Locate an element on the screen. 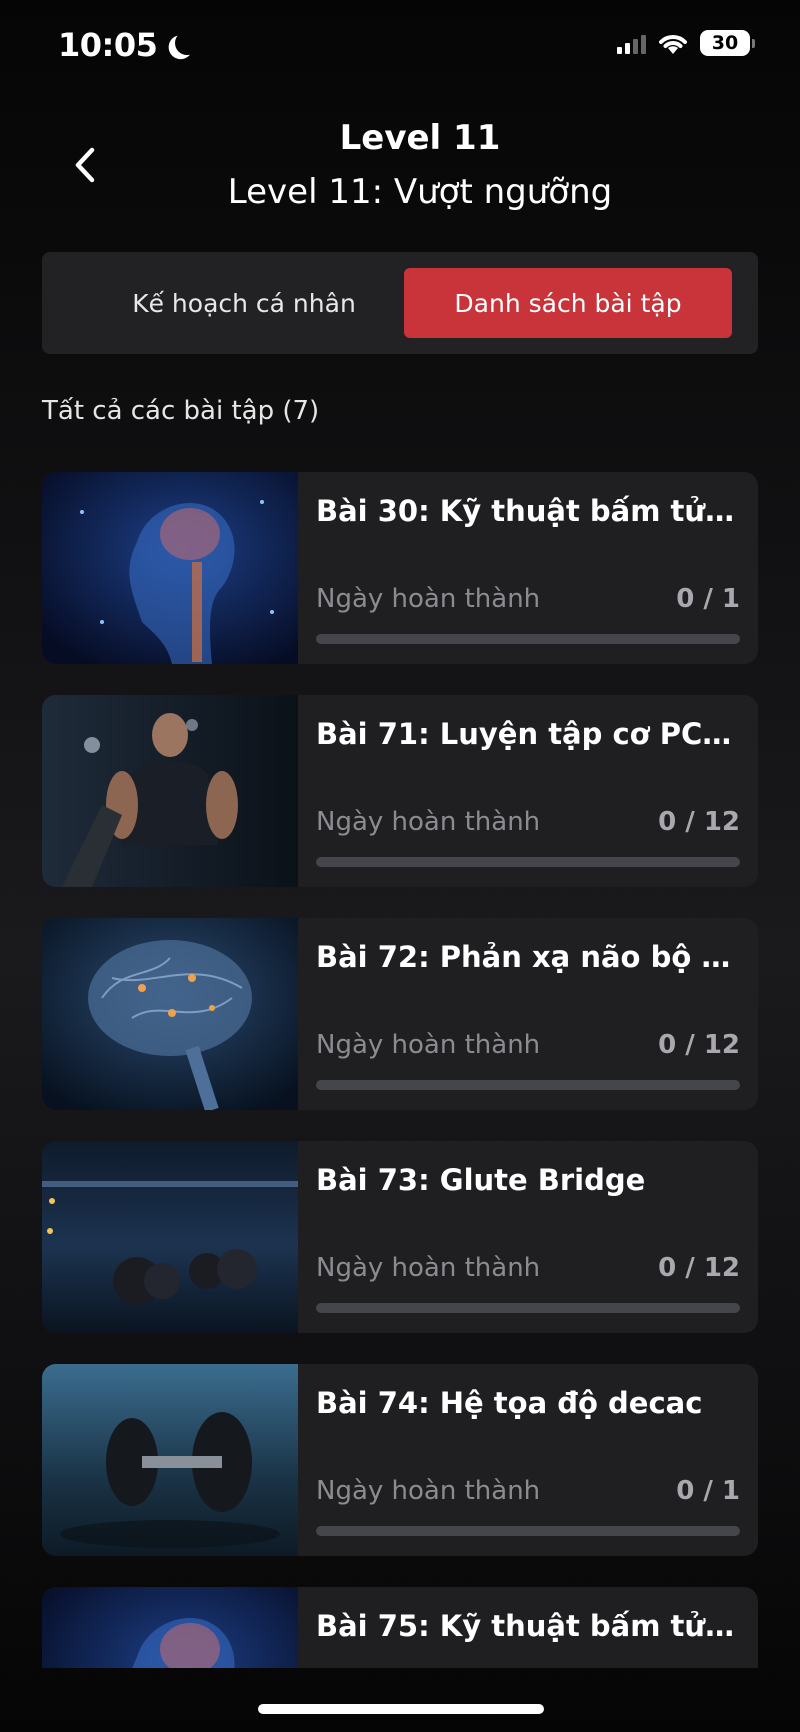 This screenshot has height=1732, width=800. exercise-title: Bài 75: Kỹ thuật bấm tử huyệt is located at coordinates (526, 1626).